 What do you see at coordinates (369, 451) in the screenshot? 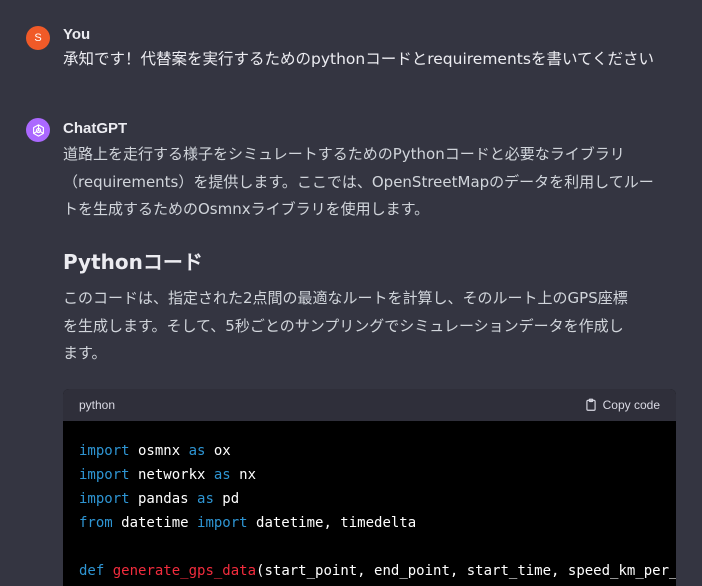
I see `code-line: import osmnx as ox` at bounding box center [369, 451].